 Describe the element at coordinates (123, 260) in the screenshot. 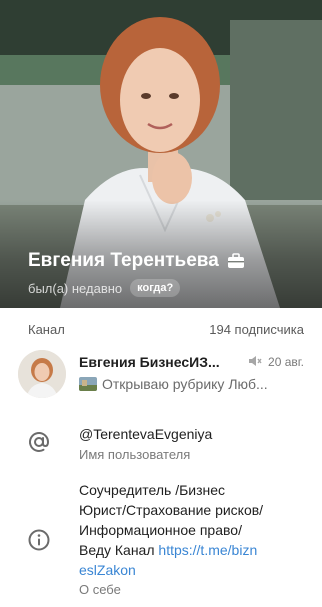

I see `profile-name: Евгения Терентьева` at that location.